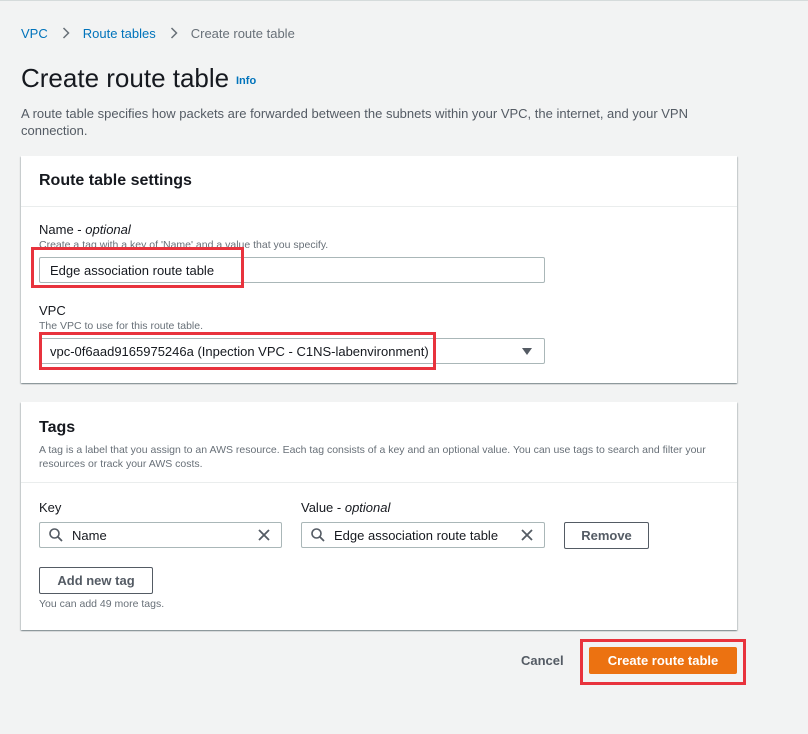  What do you see at coordinates (606, 535) in the screenshot?
I see `remove-tag-button: Remove` at bounding box center [606, 535].